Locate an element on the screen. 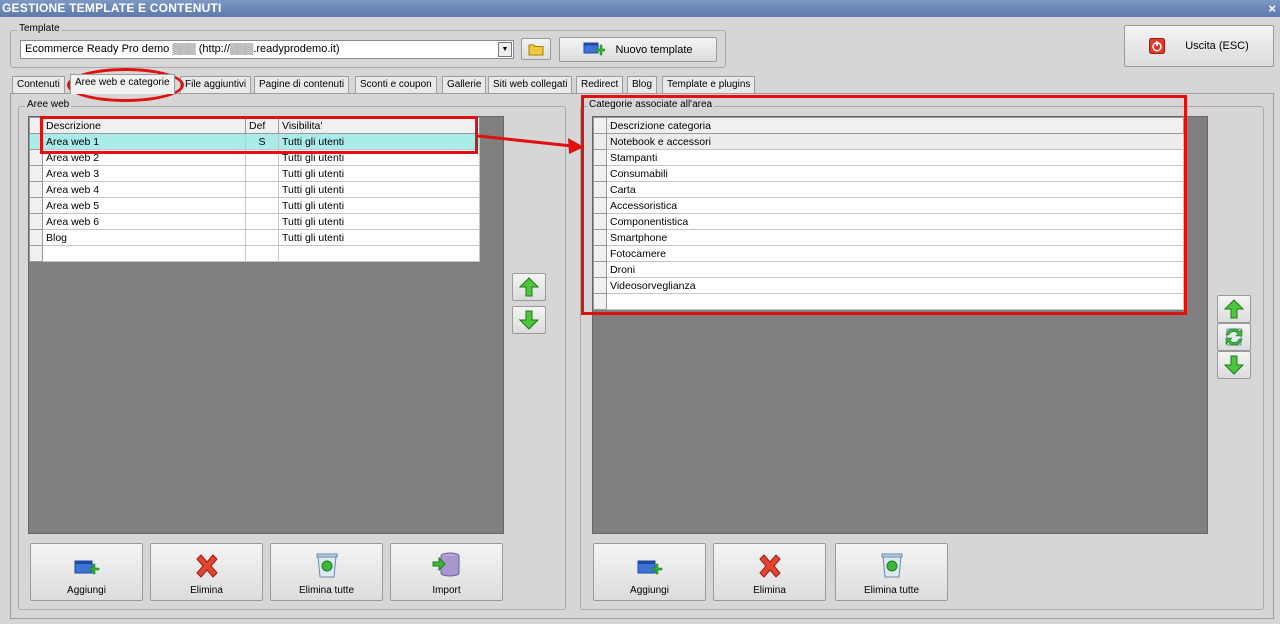 Image resolution: width=1280 pixels, height=624 pixels. move-down-button is located at coordinates (529, 320).